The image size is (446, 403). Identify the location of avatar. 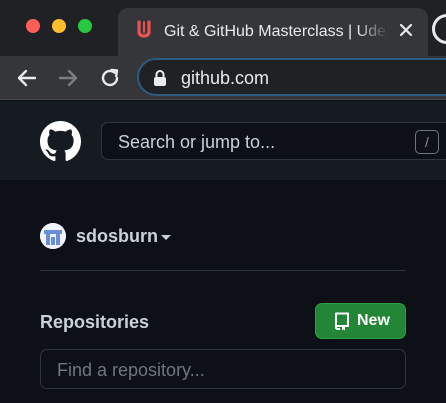
(53, 236).